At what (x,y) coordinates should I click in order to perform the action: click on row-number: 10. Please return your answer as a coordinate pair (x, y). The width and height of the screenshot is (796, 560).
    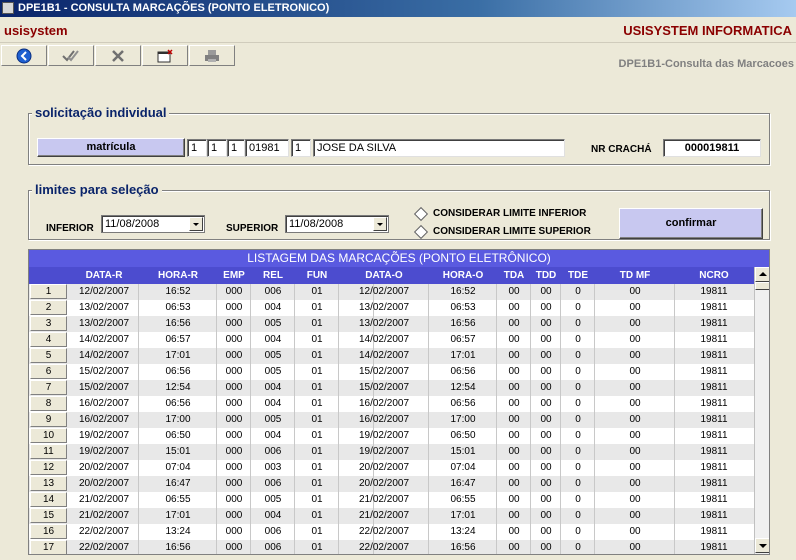
    Looking at the image, I should click on (48, 435).